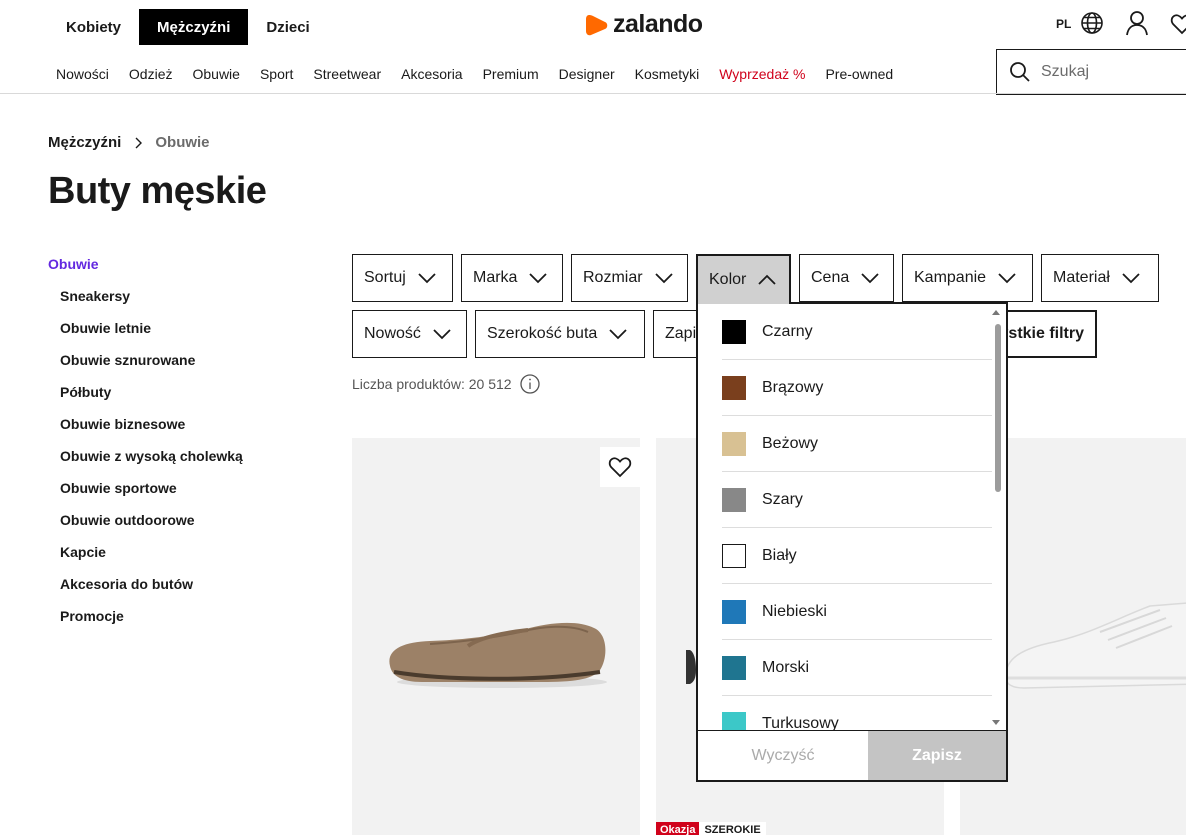 This screenshot has height=835, width=1186. Describe the element at coordinates (151, 624) in the screenshot. I see `sidebar-item-promotions: Promocje` at that location.